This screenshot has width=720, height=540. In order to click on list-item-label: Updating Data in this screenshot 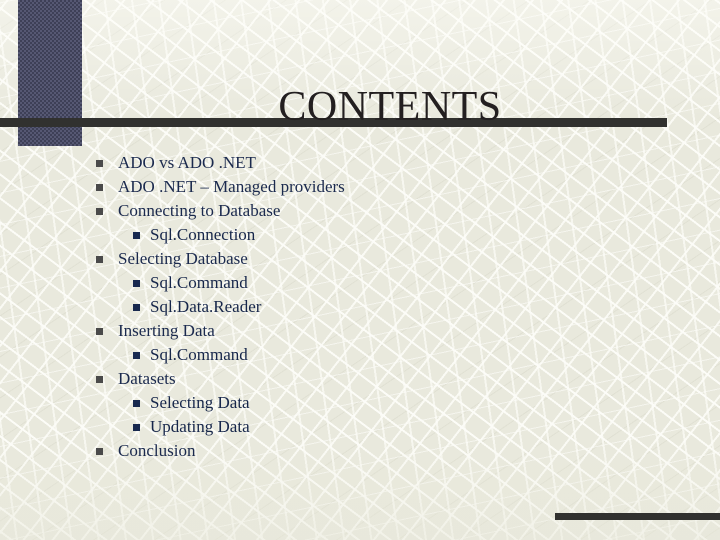, I will do `click(200, 426)`.